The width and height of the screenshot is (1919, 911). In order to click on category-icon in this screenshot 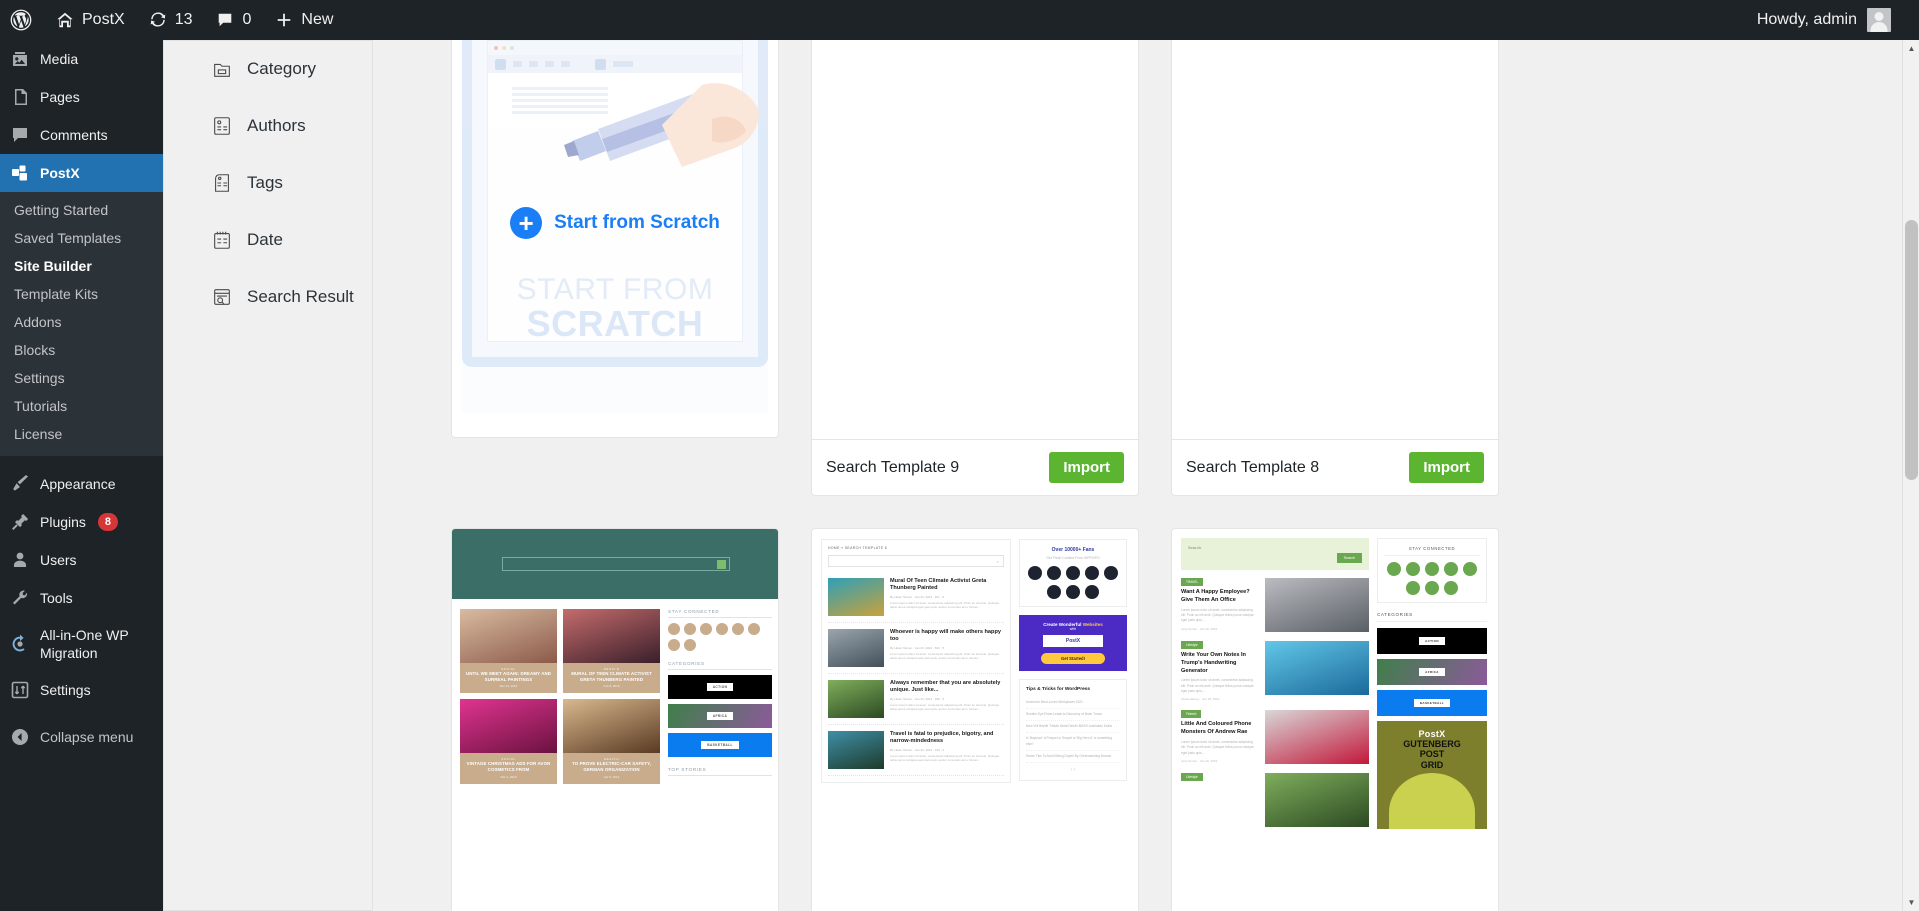, I will do `click(222, 69)`.